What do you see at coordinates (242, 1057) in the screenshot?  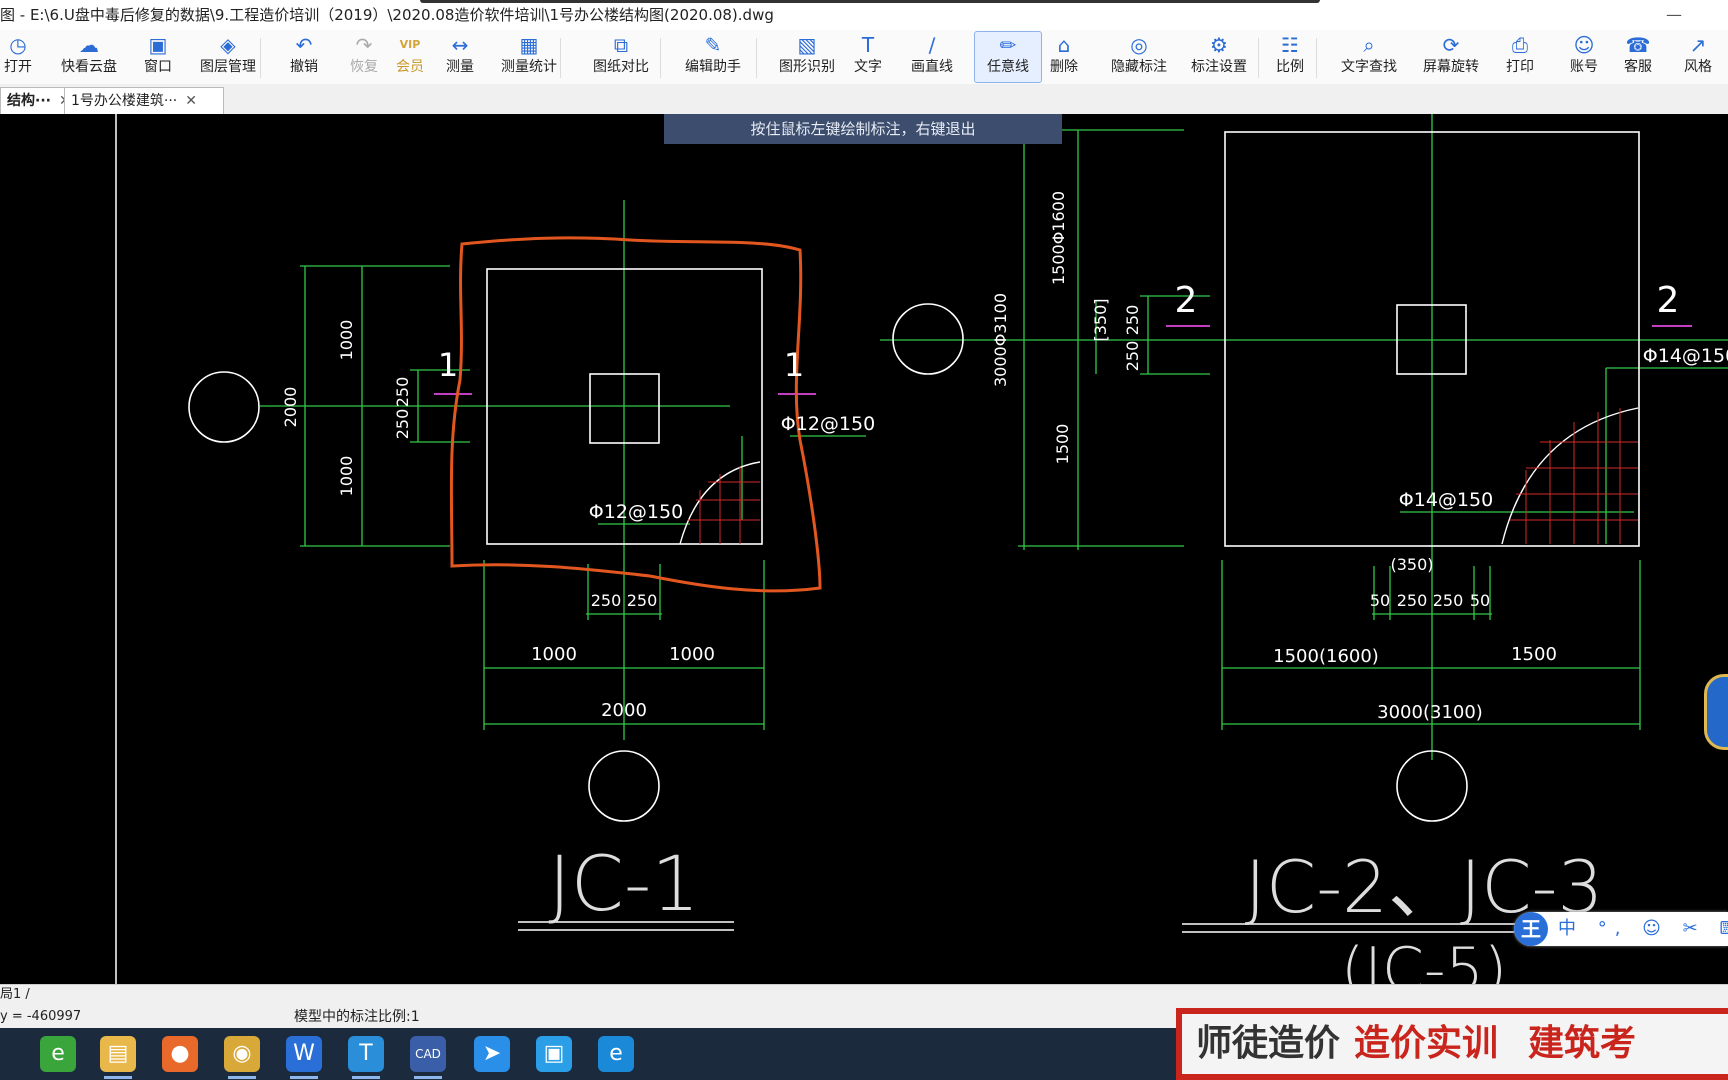 I see `chrome-icon: ◉` at bounding box center [242, 1057].